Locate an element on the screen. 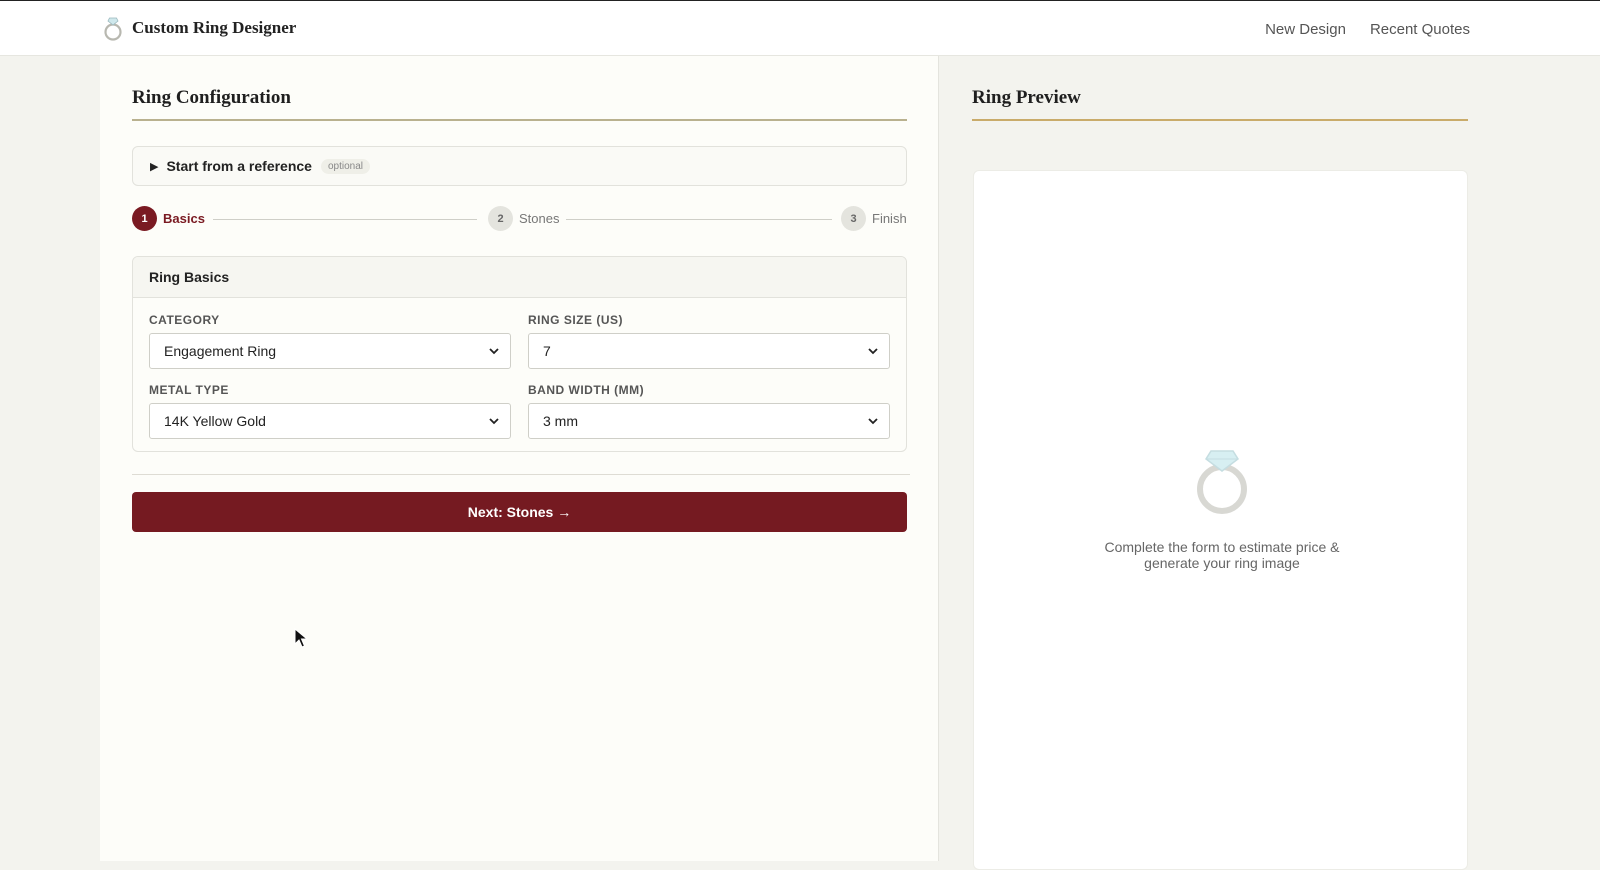 The image size is (1600, 870). step-label: Stones is located at coordinates (539, 218).